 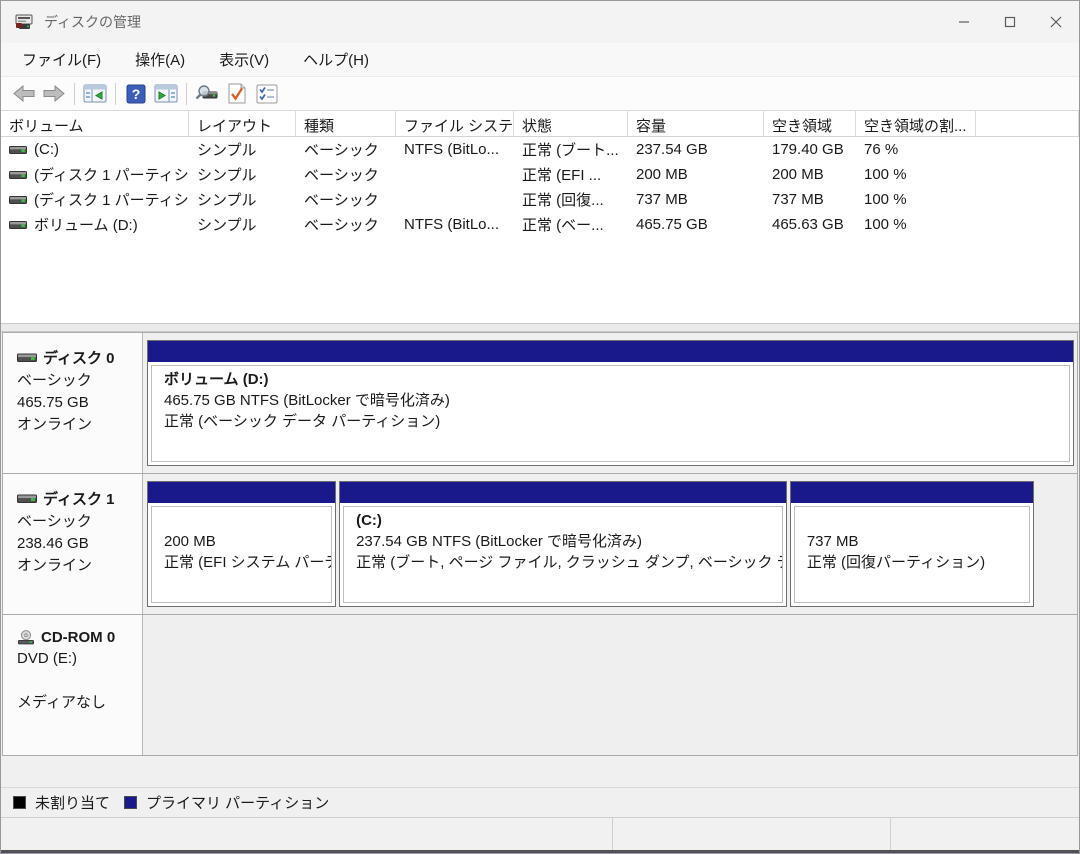 I want to click on cell-volume: (C:), so click(x=46, y=149).